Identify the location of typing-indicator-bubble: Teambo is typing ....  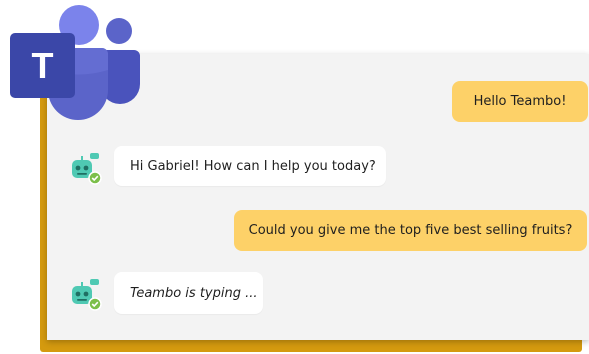
(188, 293).